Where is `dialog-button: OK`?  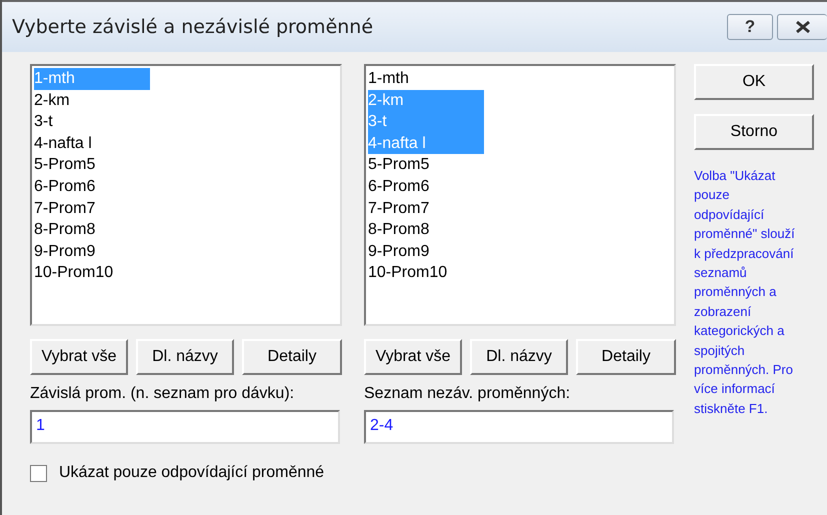
dialog-button: OK is located at coordinates (754, 82).